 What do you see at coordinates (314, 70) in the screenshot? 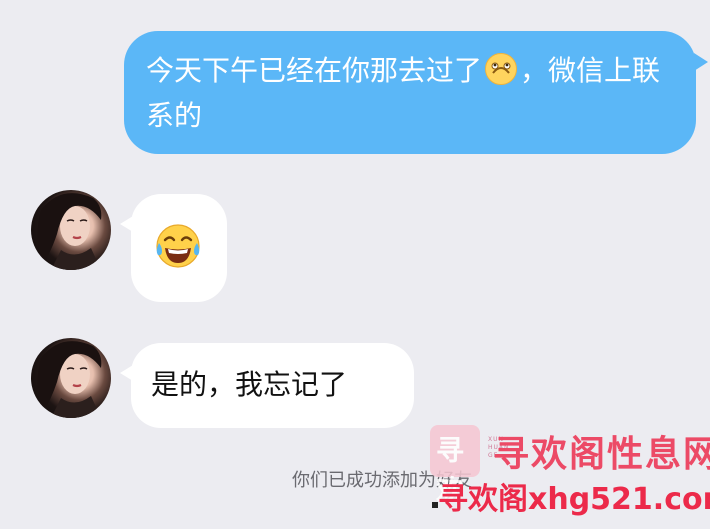
I see `outgoing-message-text-1: 今天下午已经在你那去过了` at bounding box center [314, 70].